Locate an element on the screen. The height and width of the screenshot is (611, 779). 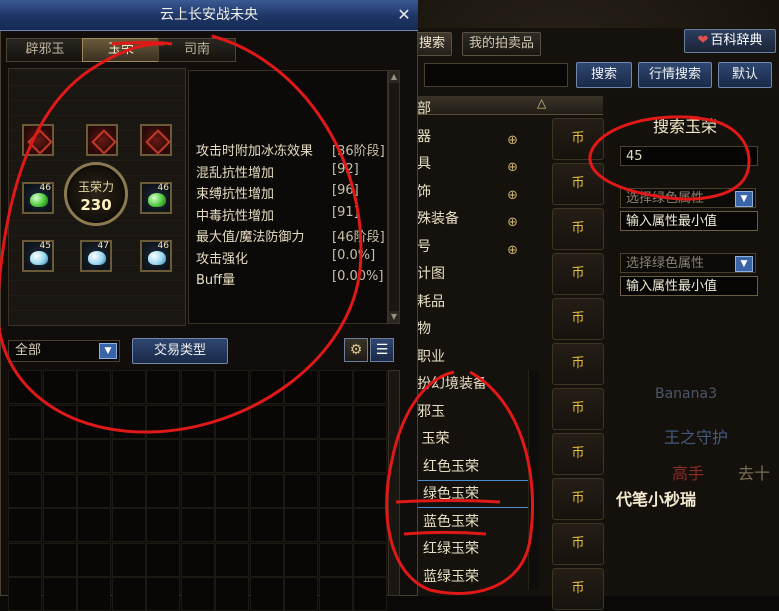
search-button: 搜索 is located at coordinates (604, 75).